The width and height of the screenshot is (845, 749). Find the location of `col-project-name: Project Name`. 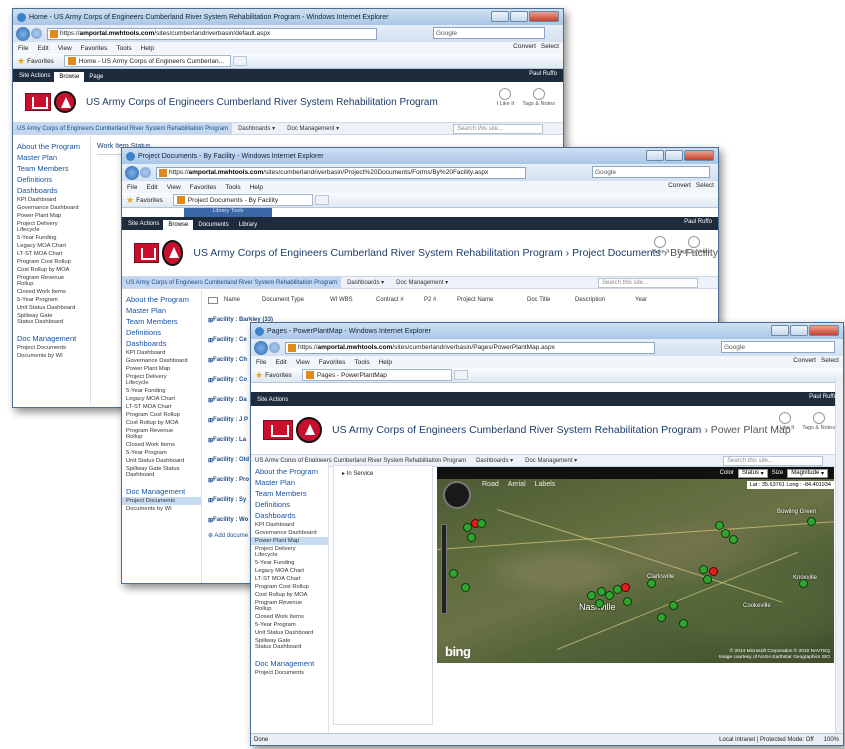

col-project-name: Project Name is located at coordinates (492, 300).